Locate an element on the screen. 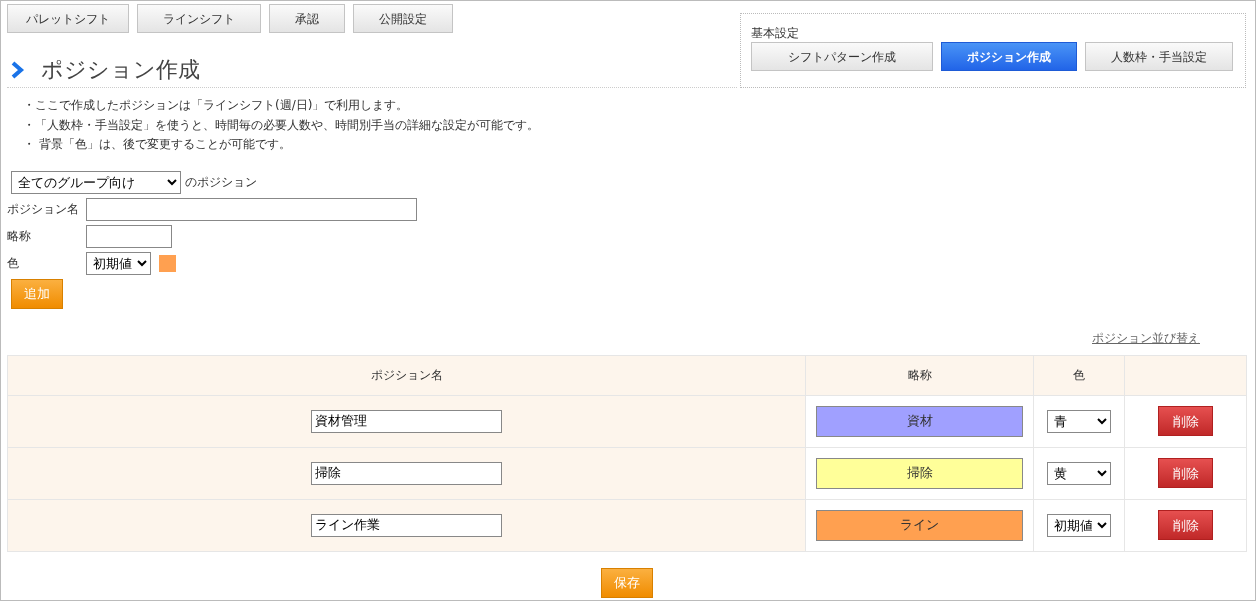 Image resolution: width=1256 pixels, height=601 pixels. note-text: ・ 背景「色」は、後で変更することが可能です。 is located at coordinates (157, 145).